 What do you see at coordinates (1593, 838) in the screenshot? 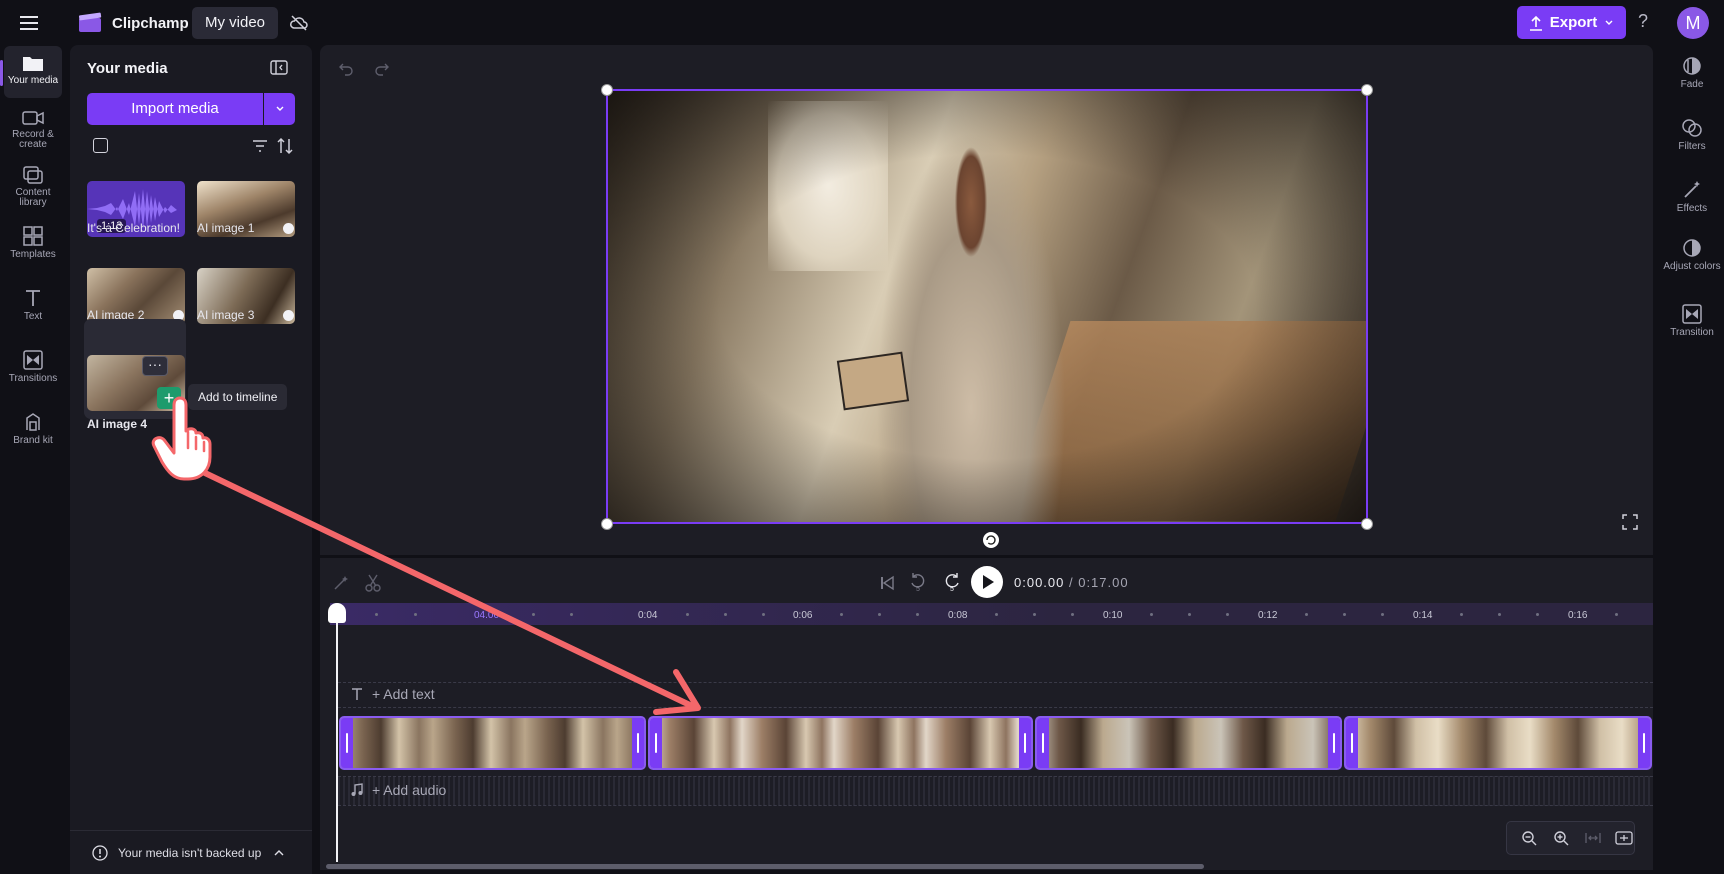
I see `fit-to-width-icon` at bounding box center [1593, 838].